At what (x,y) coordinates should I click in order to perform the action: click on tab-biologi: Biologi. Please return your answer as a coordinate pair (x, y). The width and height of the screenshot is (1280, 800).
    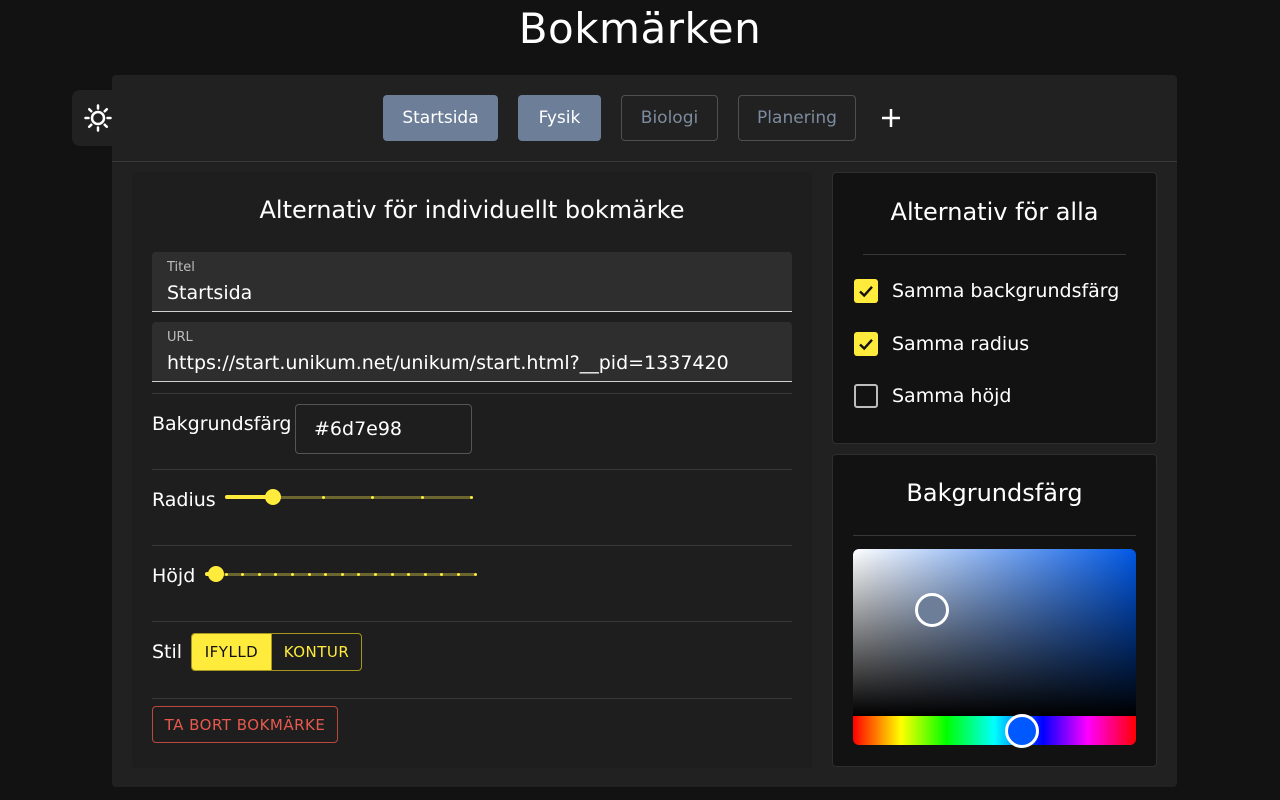
    Looking at the image, I should click on (669, 118).